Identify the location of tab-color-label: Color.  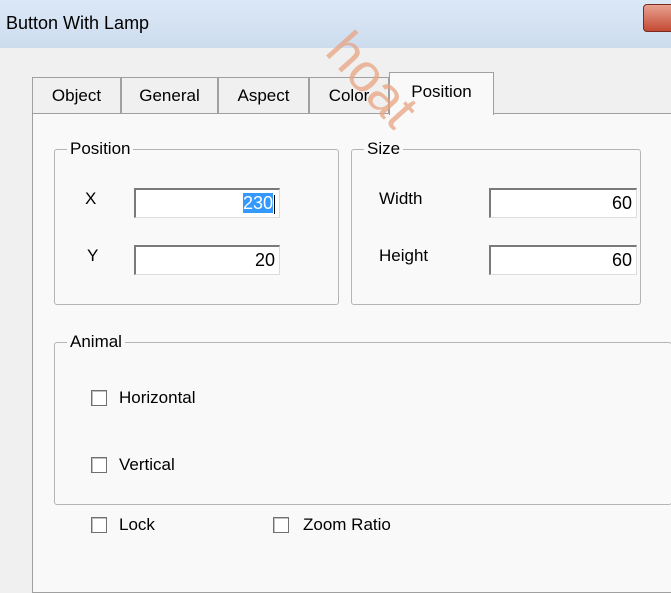
(349, 95).